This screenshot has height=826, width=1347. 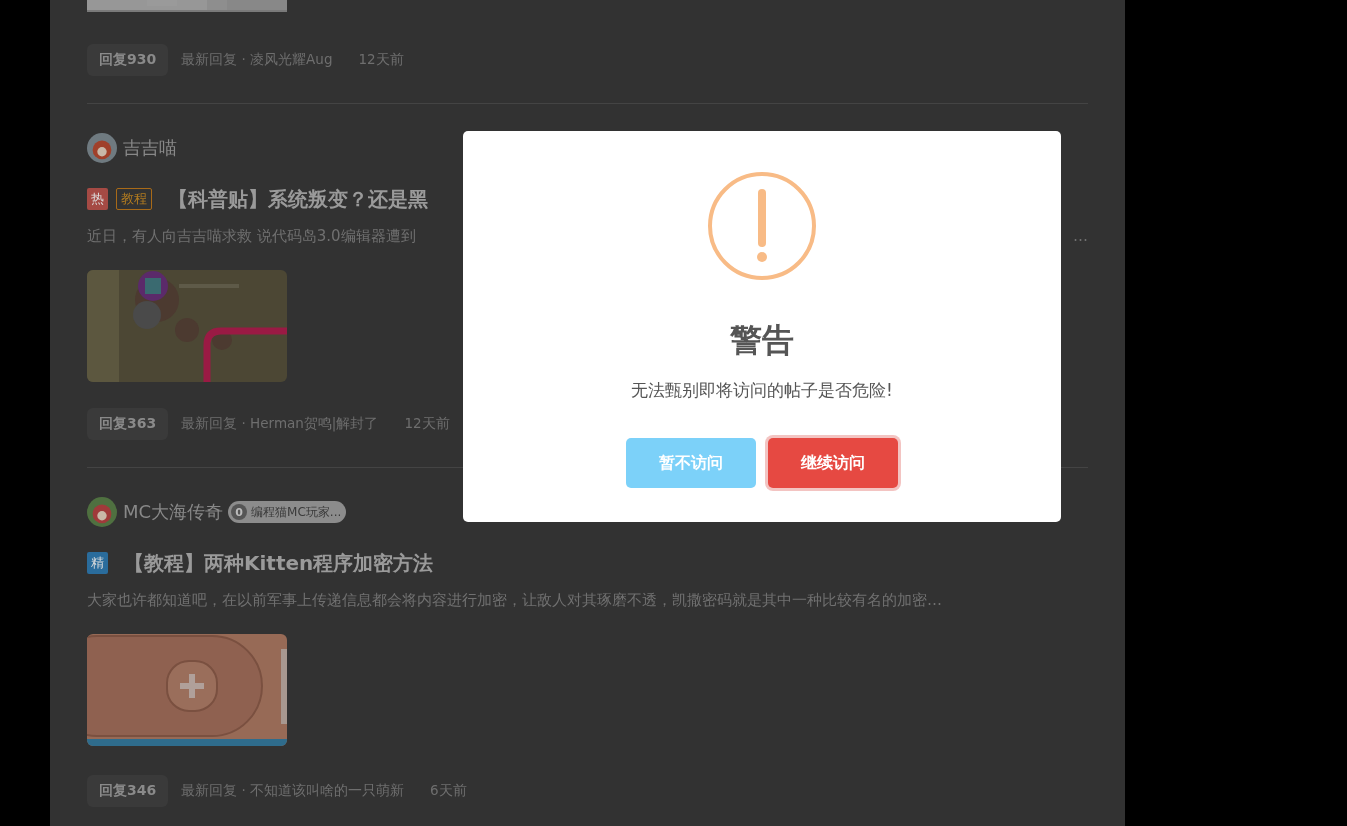 What do you see at coordinates (173, 512) in the screenshot?
I see `author-name: MC大海传奇` at bounding box center [173, 512].